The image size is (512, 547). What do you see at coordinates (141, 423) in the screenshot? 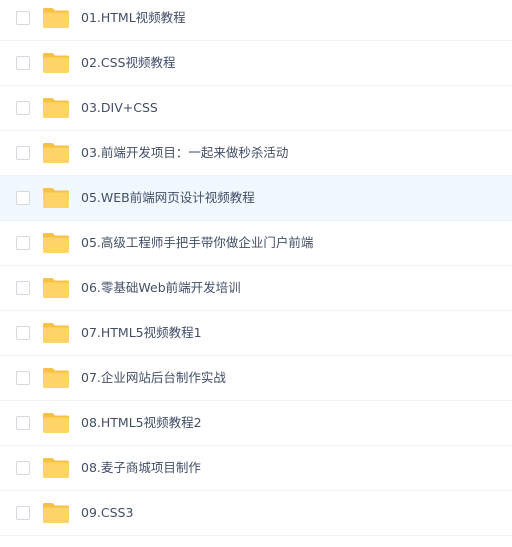
I see `folder-name: 08.HTML5视频教程2` at bounding box center [141, 423].